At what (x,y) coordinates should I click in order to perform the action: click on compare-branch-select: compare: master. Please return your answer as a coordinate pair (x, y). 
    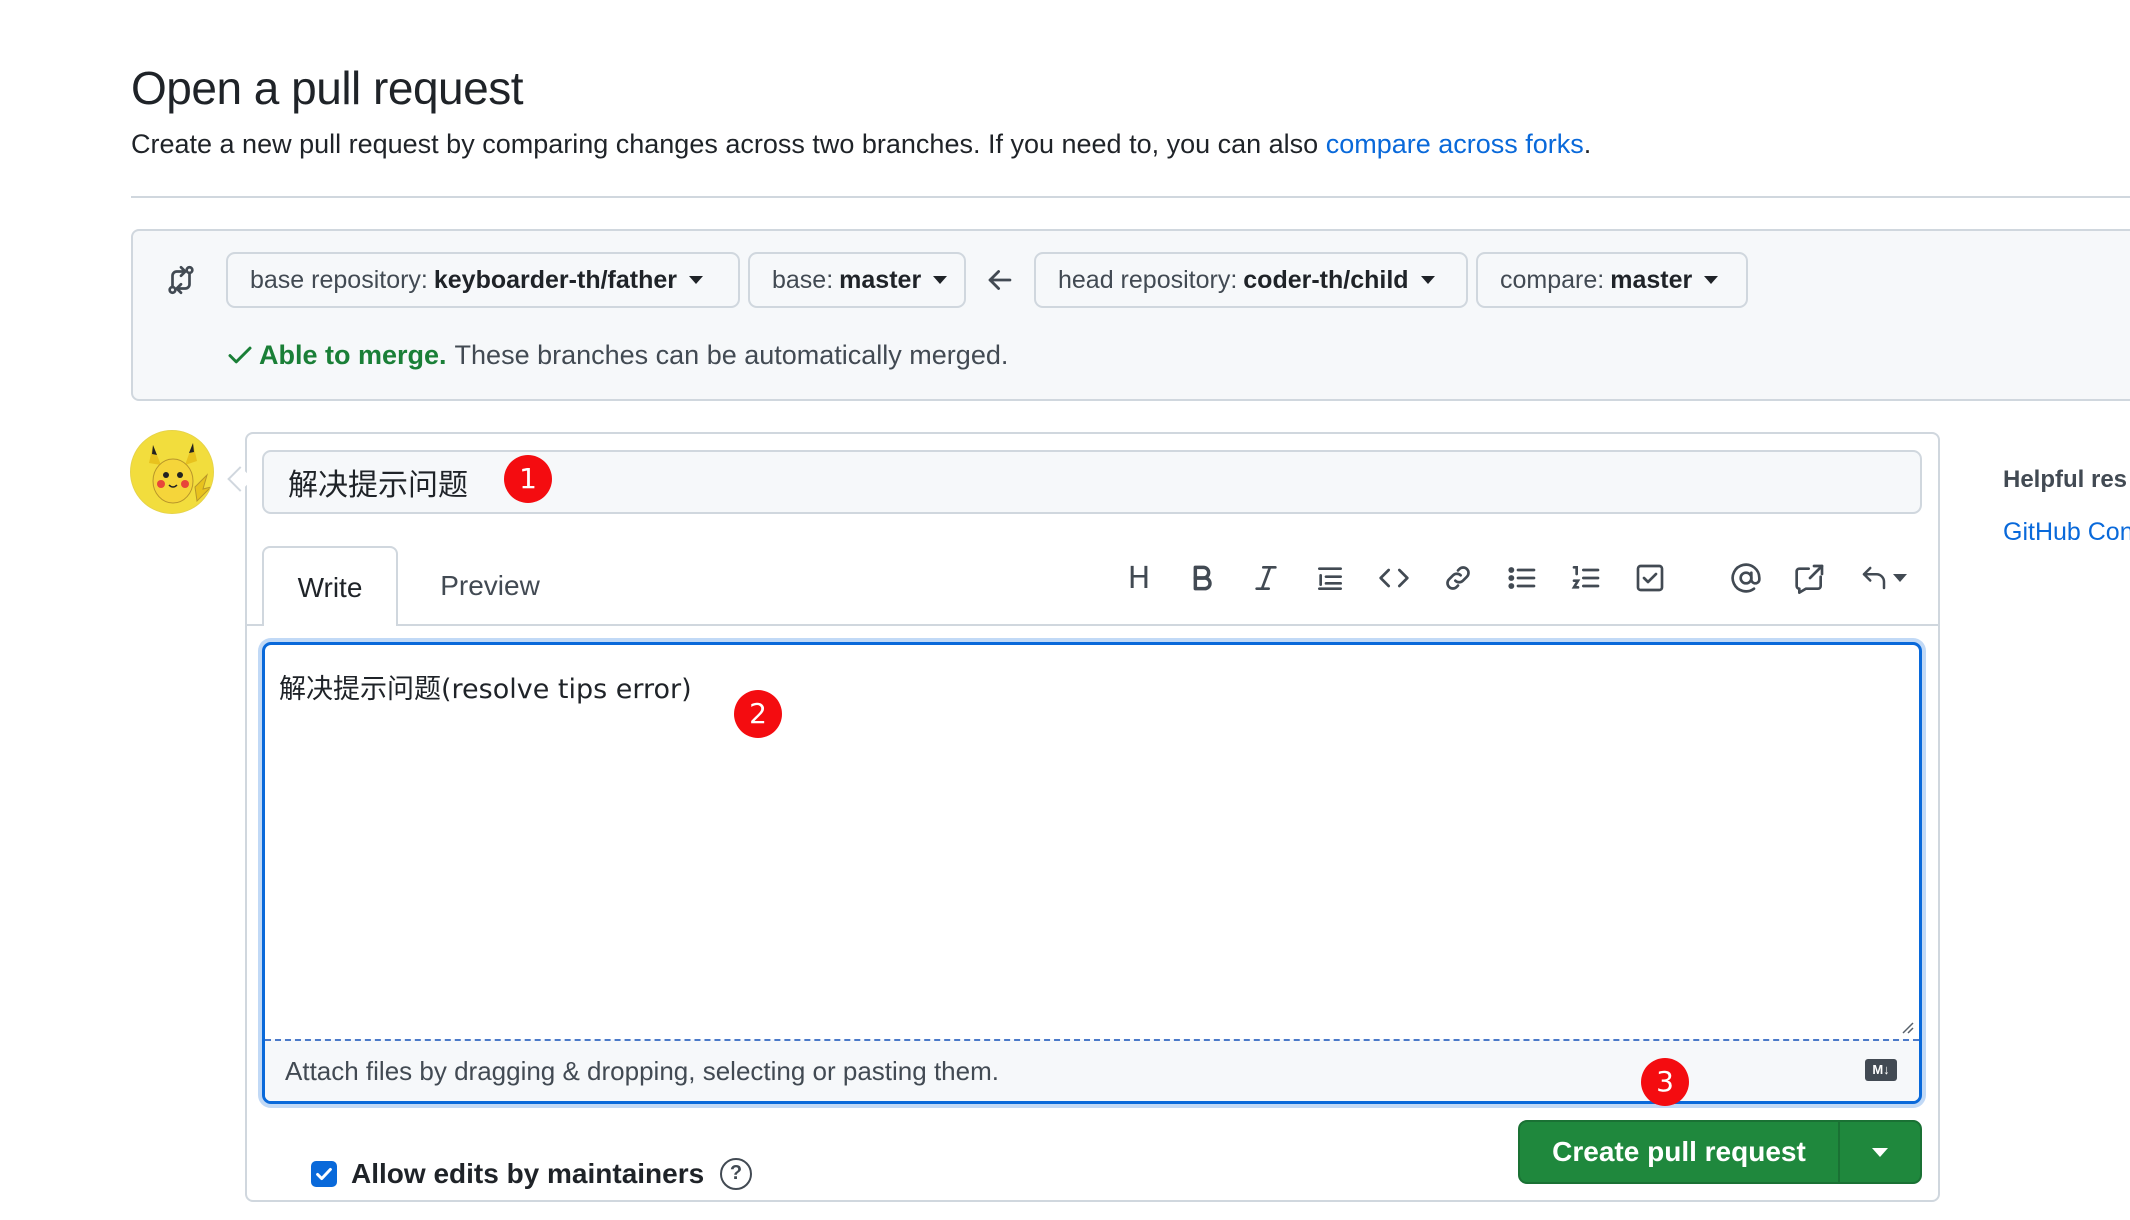
    Looking at the image, I should click on (1612, 280).